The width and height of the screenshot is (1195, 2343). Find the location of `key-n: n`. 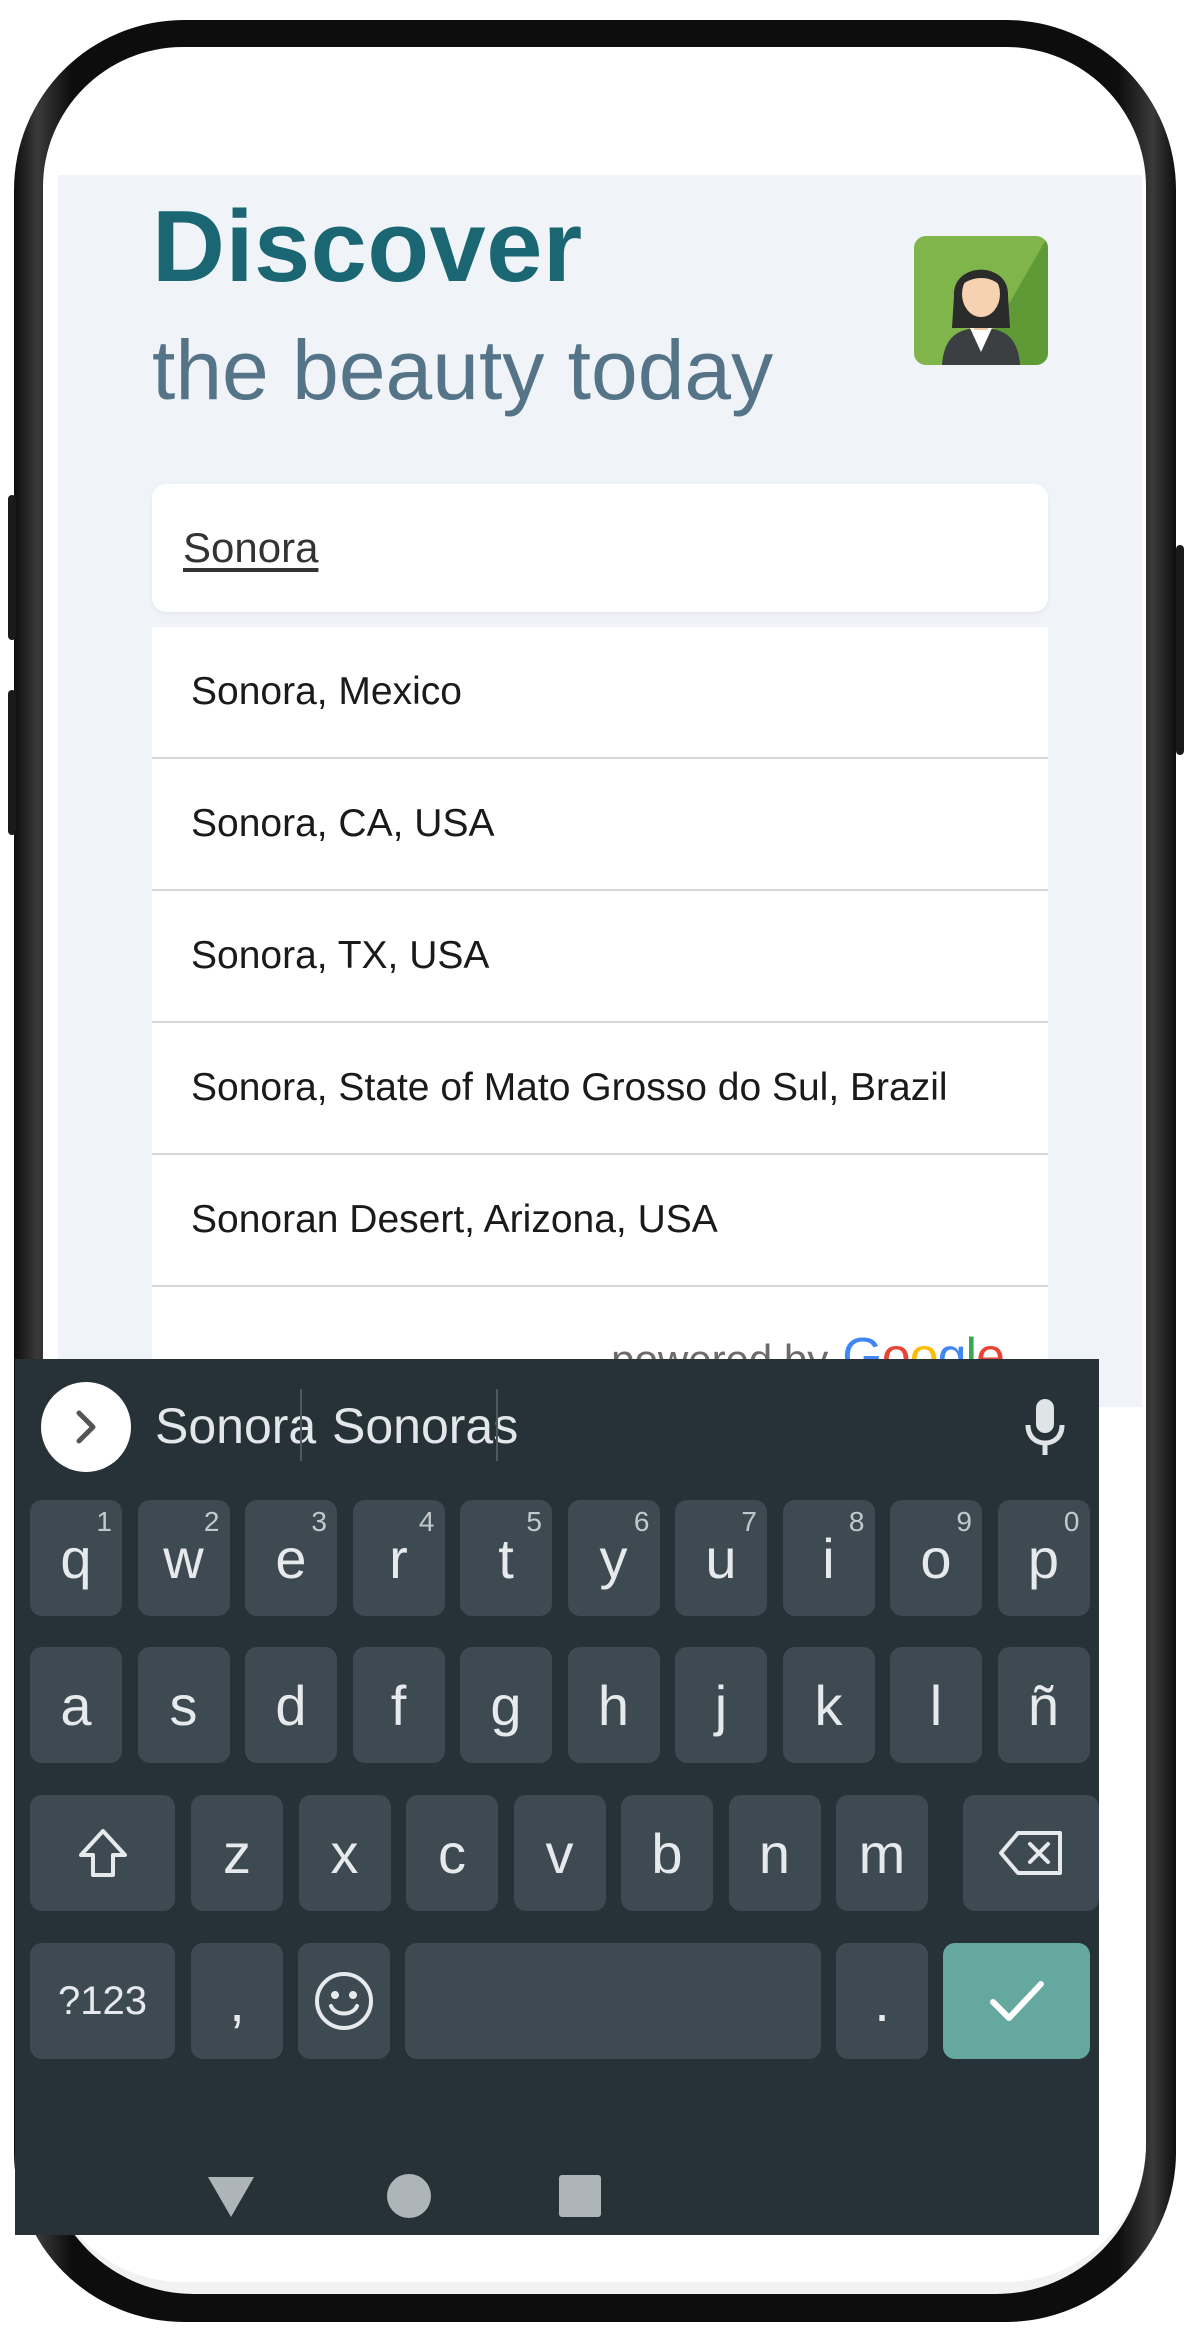

key-n: n is located at coordinates (774, 1853).